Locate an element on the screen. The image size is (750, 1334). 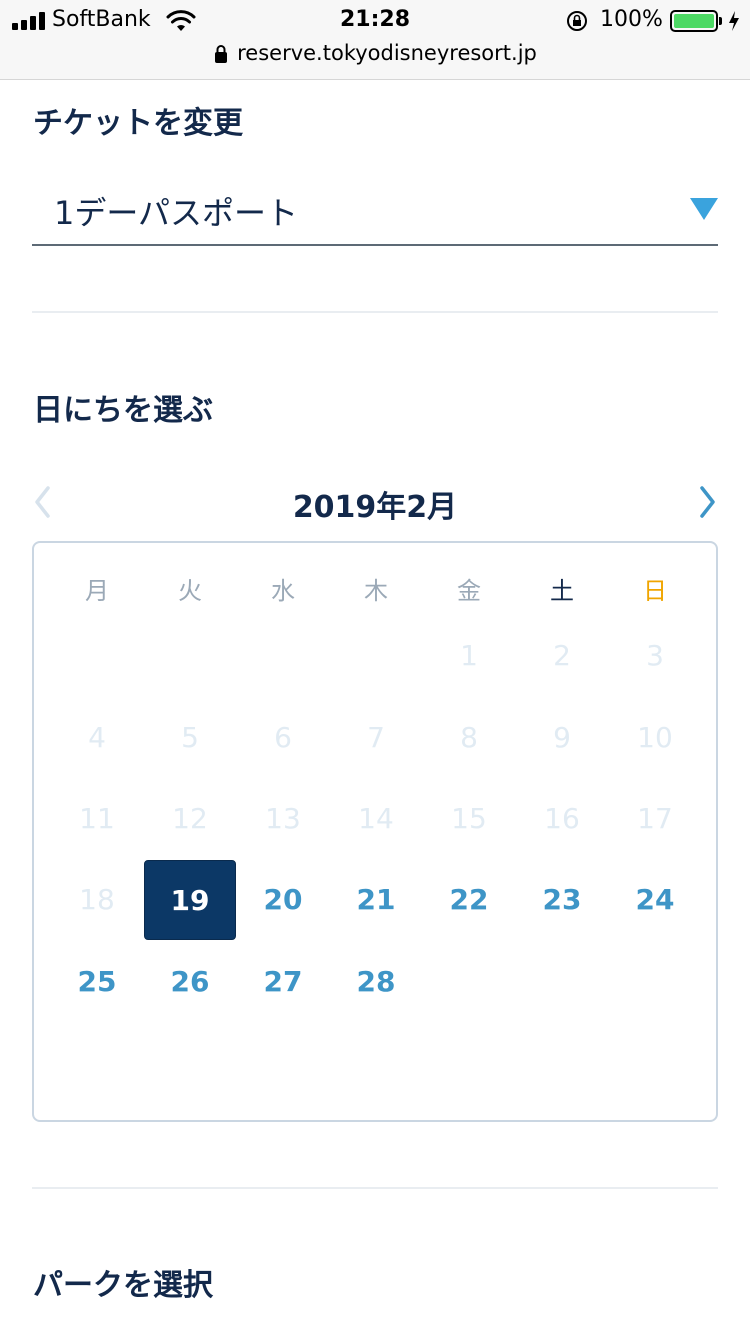
charging-icon is located at coordinates (734, 21).